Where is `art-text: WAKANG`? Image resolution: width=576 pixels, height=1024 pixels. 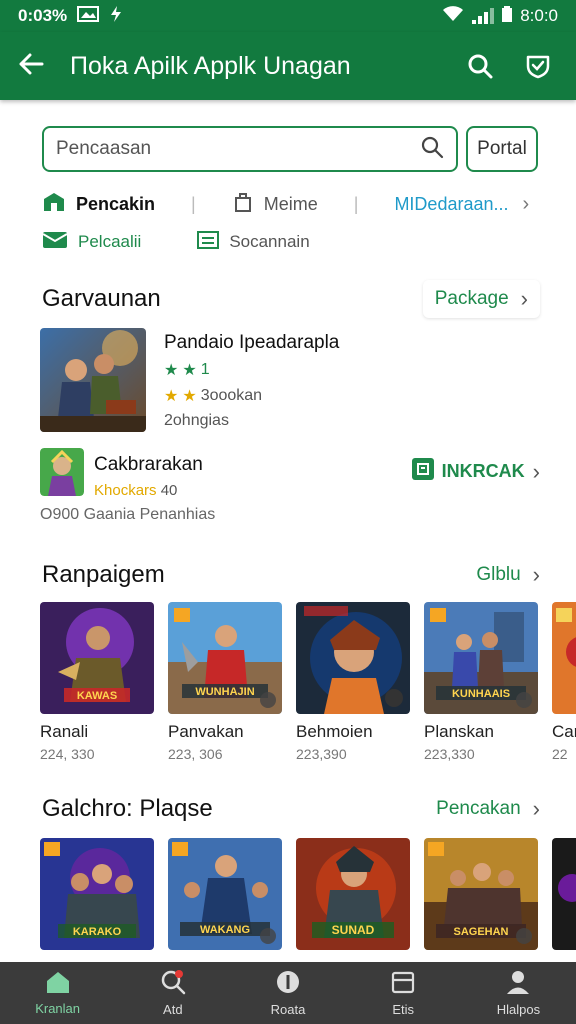
art-text: WAKANG is located at coordinates (225, 930).